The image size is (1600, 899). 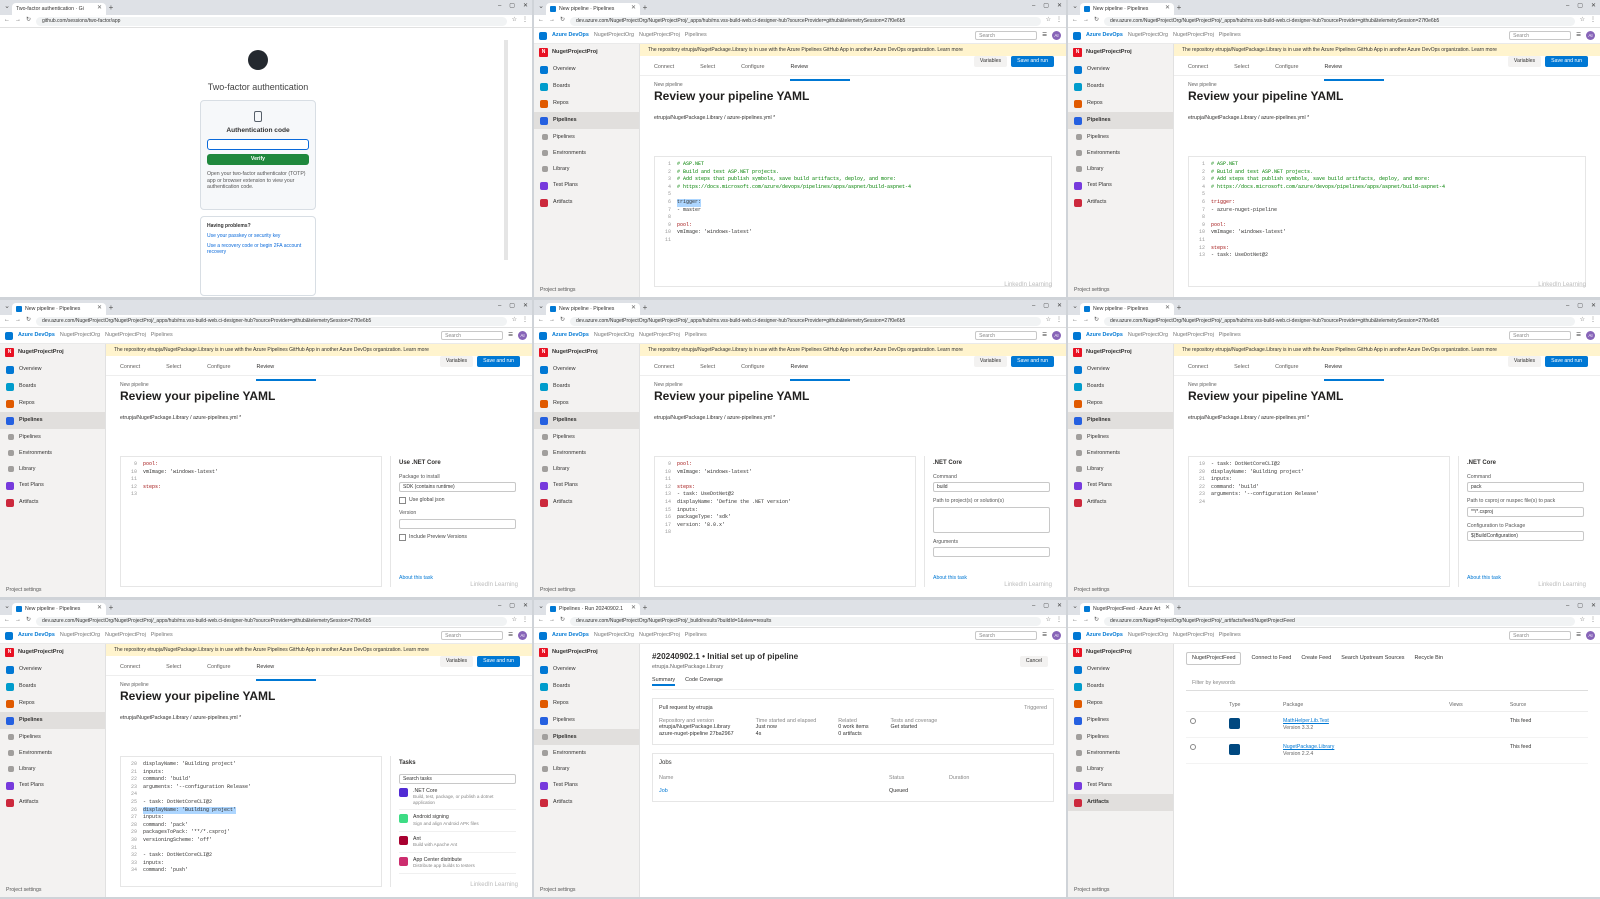 I want to click on save-and-run-button: Save and run, so click(x=498, y=361).